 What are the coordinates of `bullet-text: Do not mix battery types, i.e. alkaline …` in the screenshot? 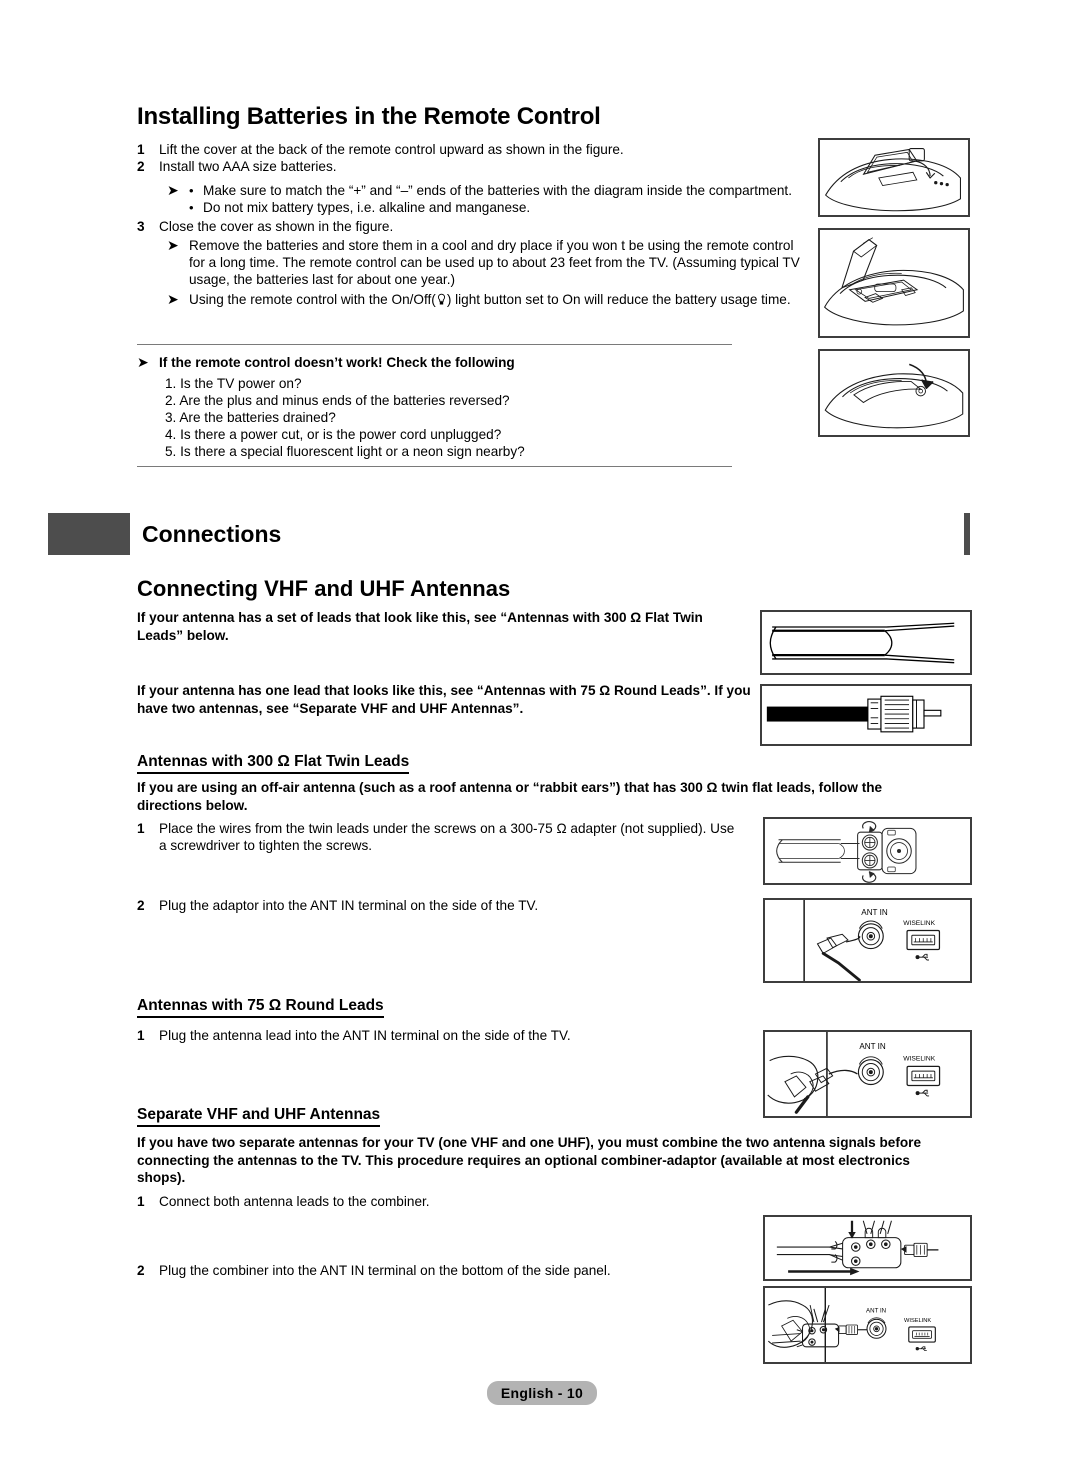 It's located at (367, 207).